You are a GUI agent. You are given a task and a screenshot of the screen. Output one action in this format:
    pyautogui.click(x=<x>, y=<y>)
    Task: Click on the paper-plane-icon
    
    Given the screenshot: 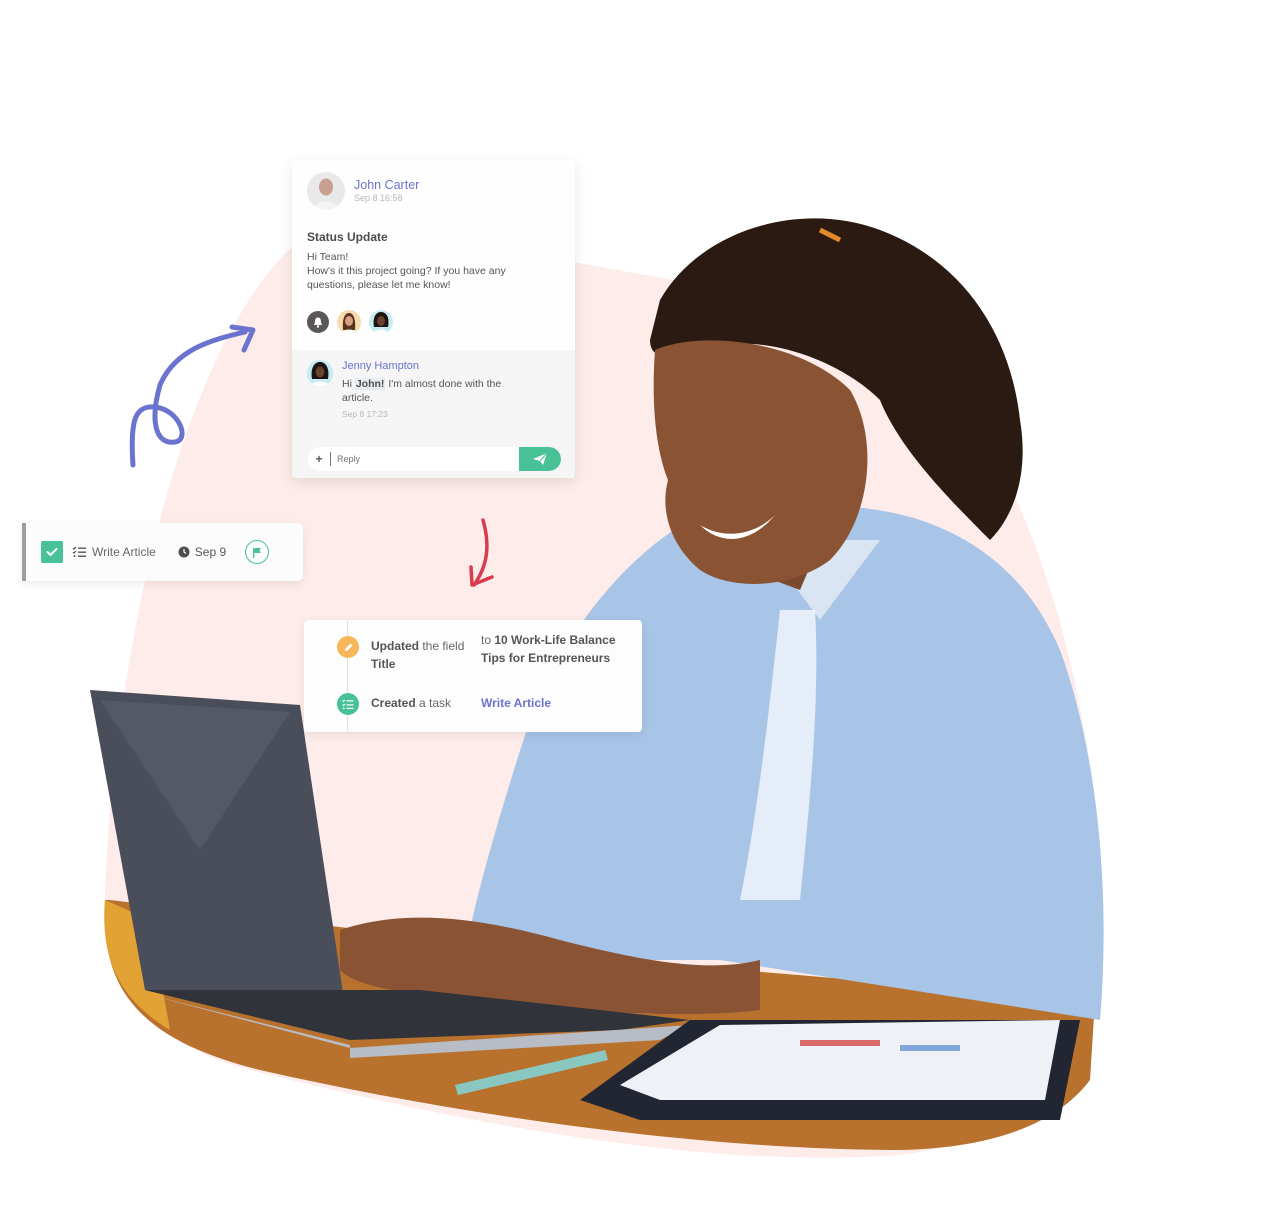 What is the action you would take?
    pyautogui.click(x=540, y=458)
    